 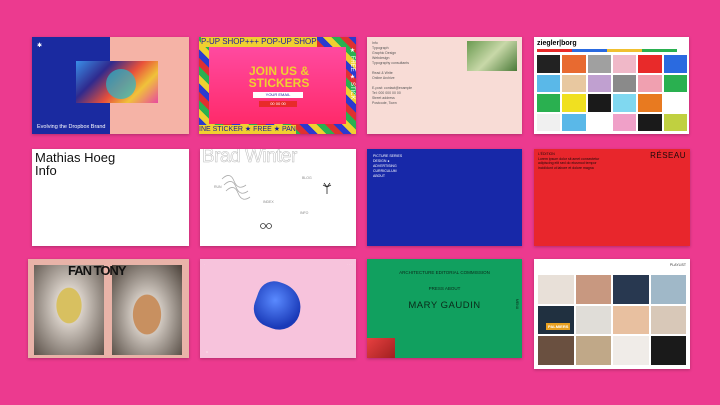 What do you see at coordinates (69, 310) in the screenshot?
I see `pineapple-portrait` at bounding box center [69, 310].